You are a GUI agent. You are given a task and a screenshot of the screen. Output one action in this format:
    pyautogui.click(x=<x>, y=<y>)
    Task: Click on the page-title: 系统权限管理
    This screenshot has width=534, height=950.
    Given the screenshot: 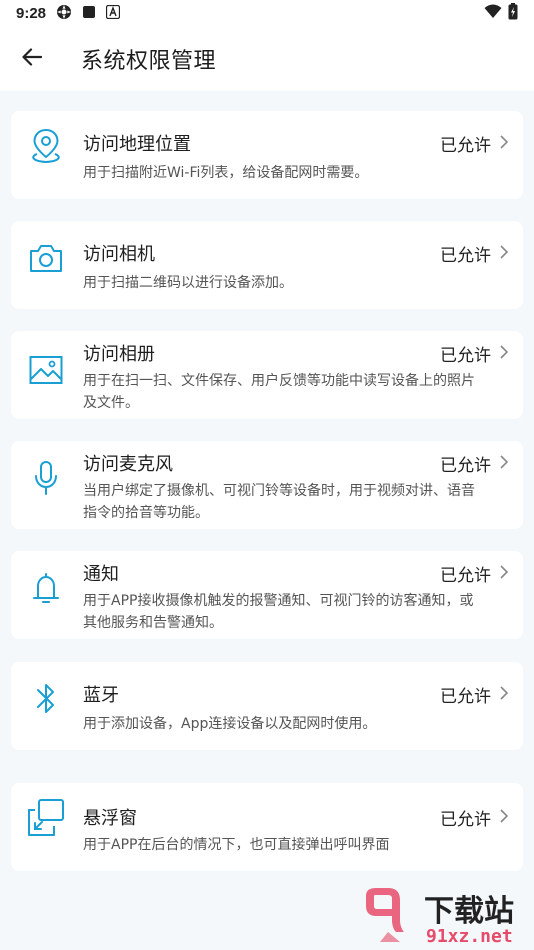 What is the action you would take?
    pyautogui.click(x=149, y=61)
    